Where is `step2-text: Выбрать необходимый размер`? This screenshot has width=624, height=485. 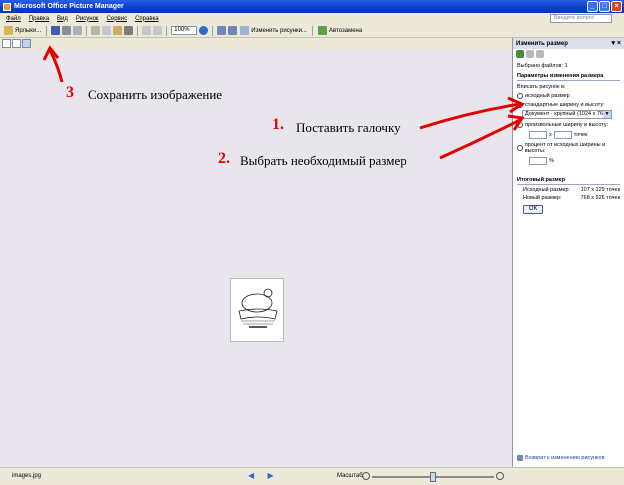
step2-text: Выбрать необходимый размер is located at coordinates (323, 160).